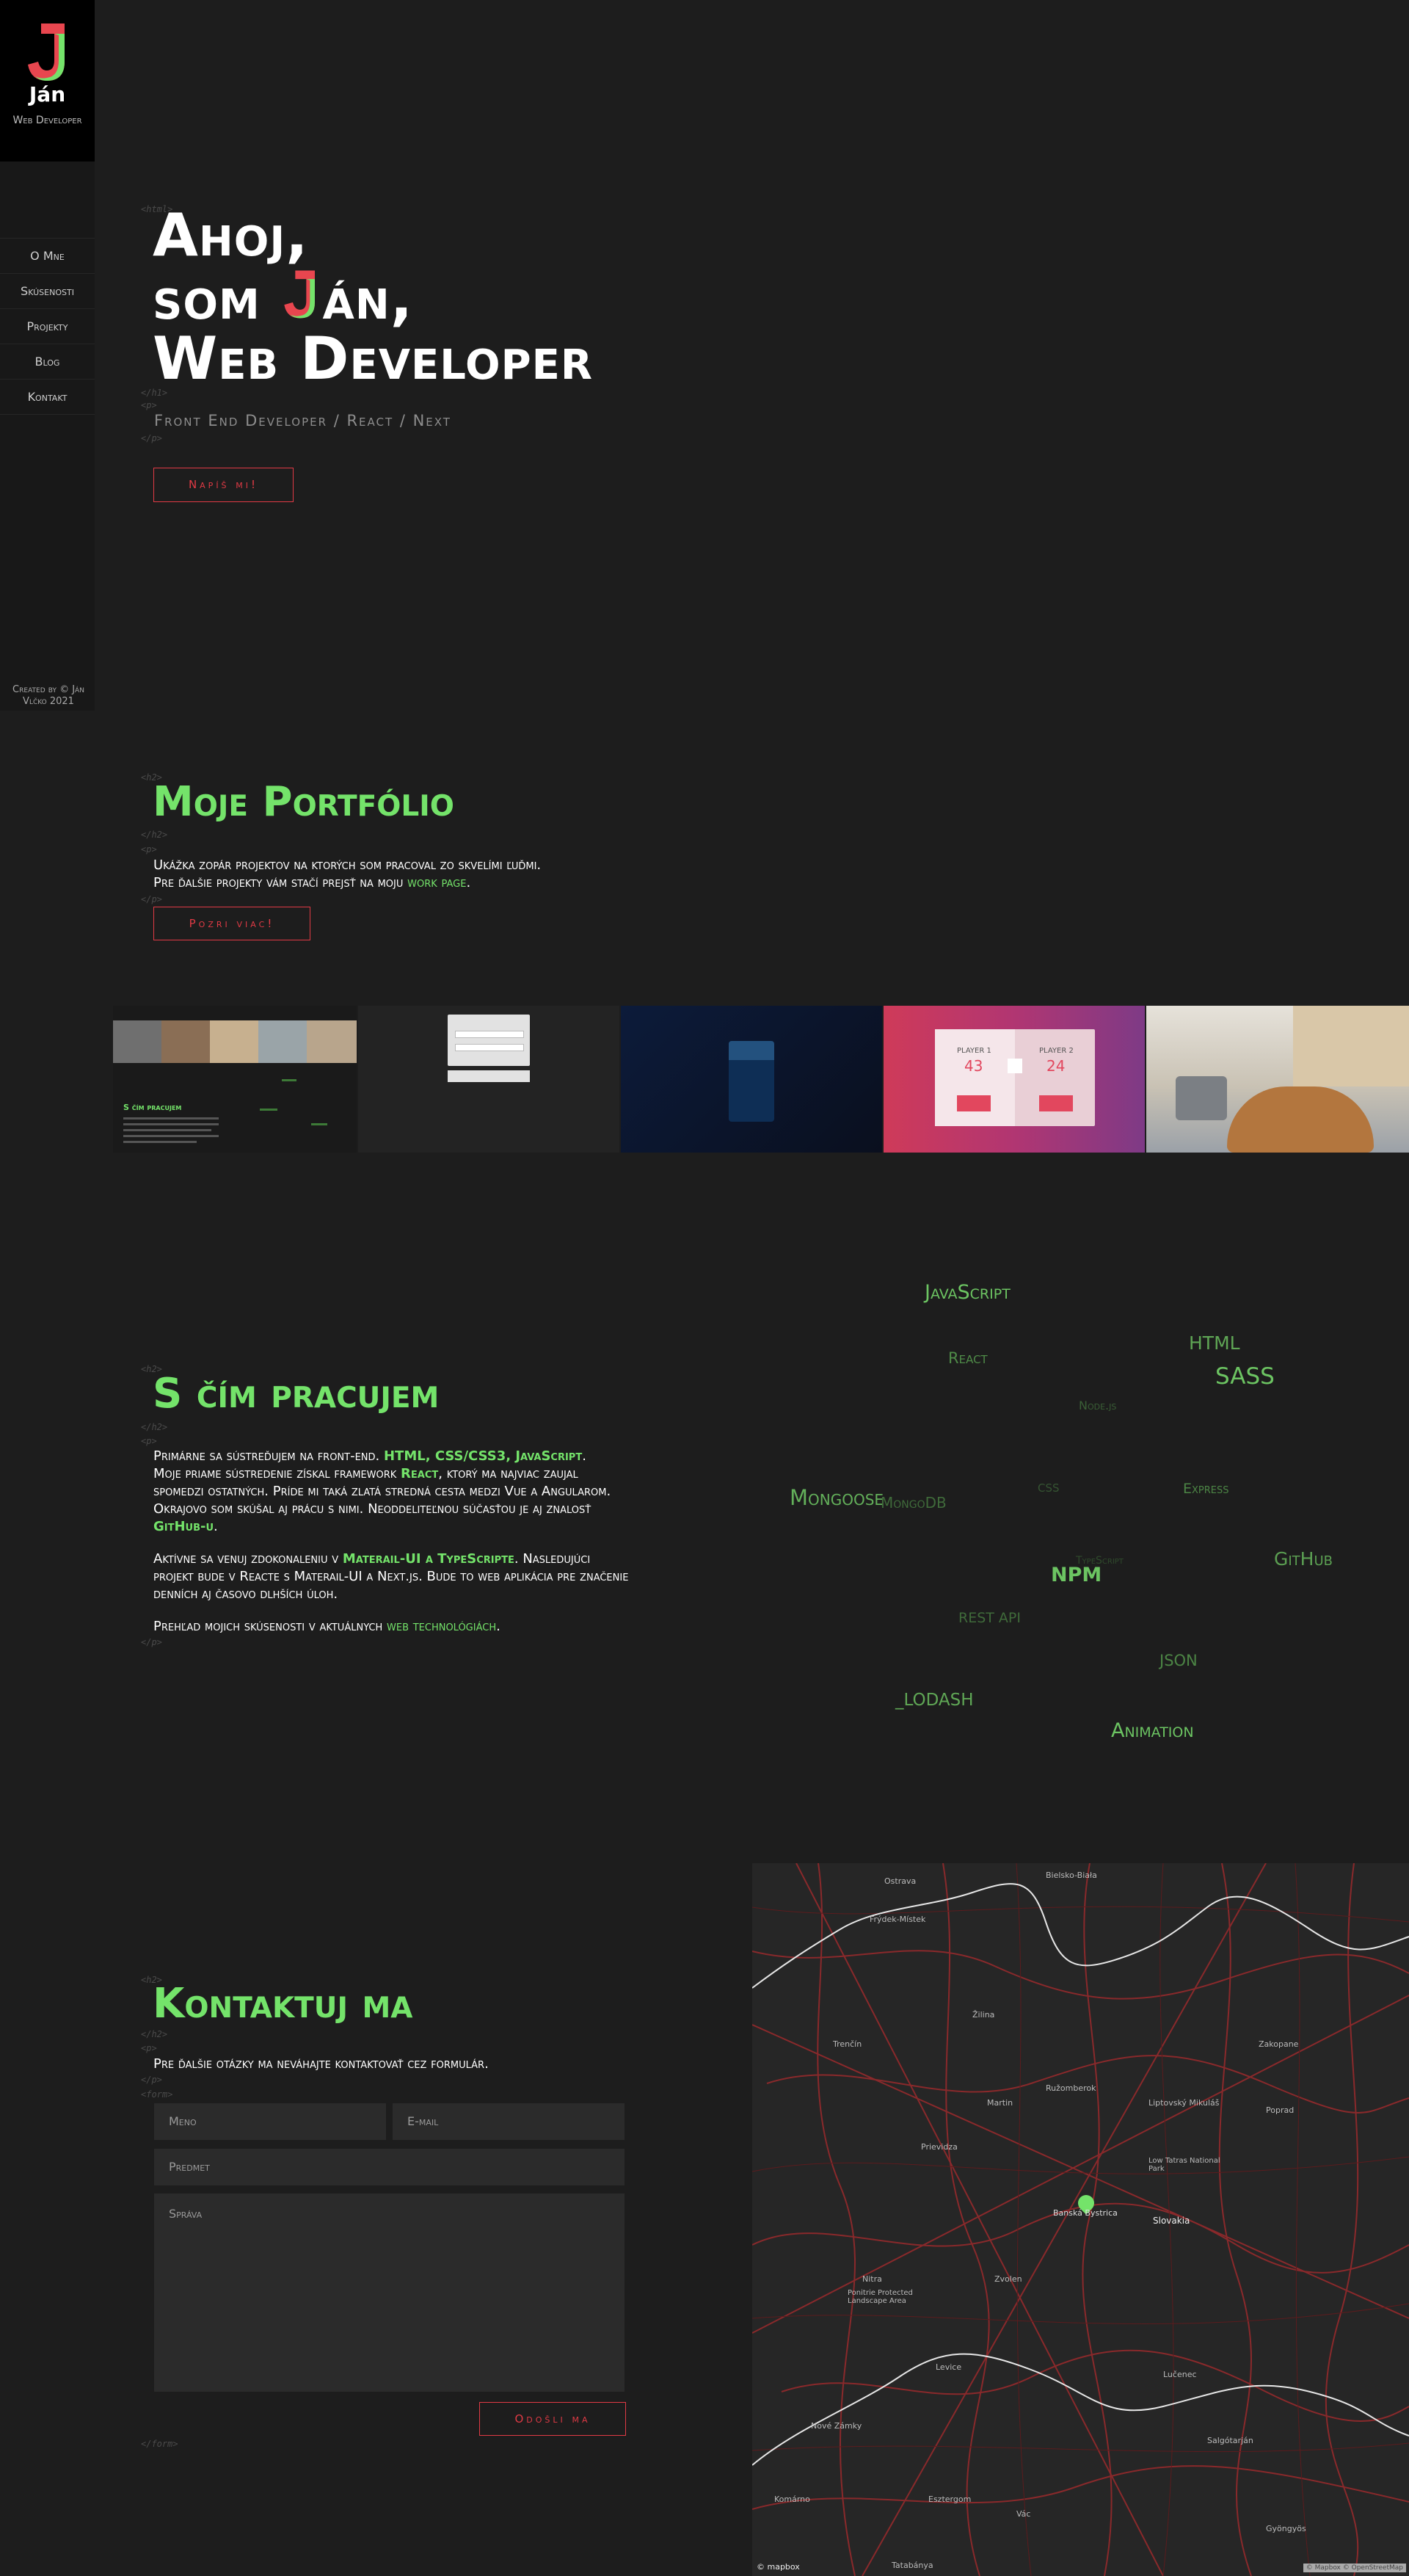 This screenshot has height=2576, width=1409. What do you see at coordinates (153, 1107) in the screenshot?
I see `thumb-title: S čím pracujem` at bounding box center [153, 1107].